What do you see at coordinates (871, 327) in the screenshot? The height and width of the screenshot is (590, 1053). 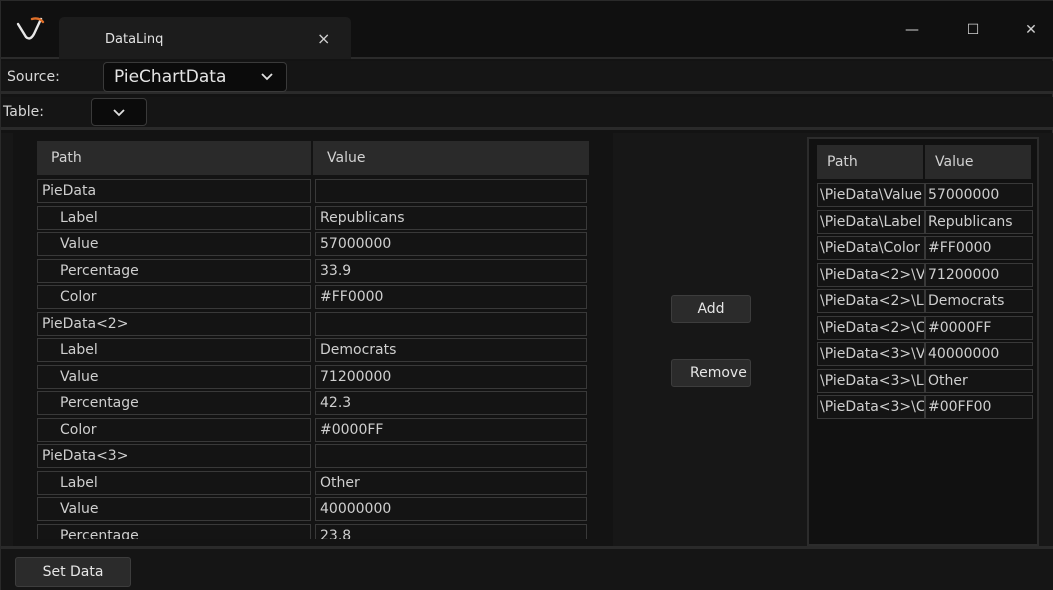 I see `path-cell: \PieData<2>\Color` at bounding box center [871, 327].